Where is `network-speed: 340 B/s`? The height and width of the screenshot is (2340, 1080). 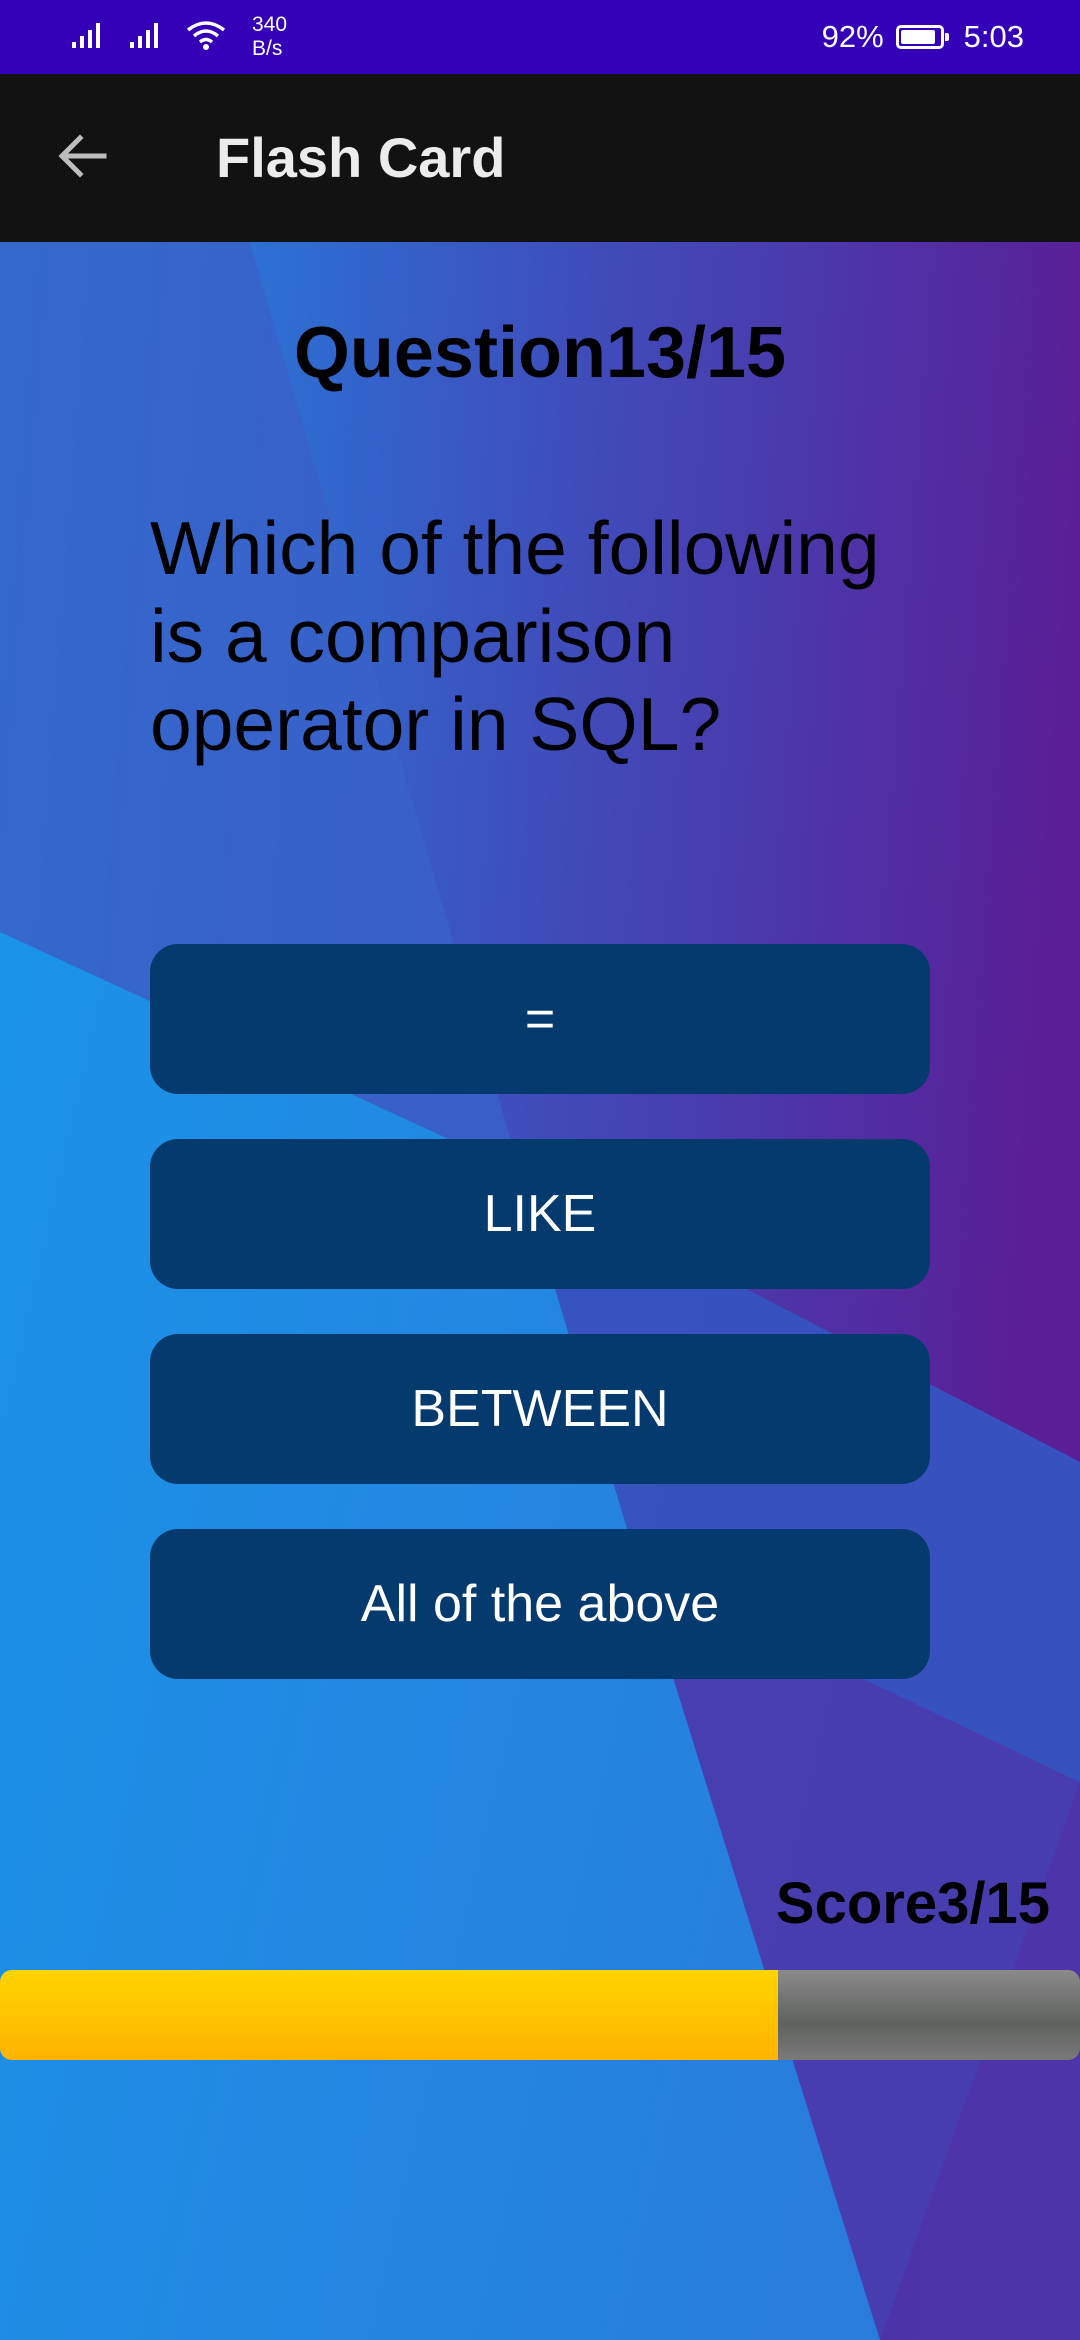
network-speed: 340 B/s is located at coordinates (269, 37).